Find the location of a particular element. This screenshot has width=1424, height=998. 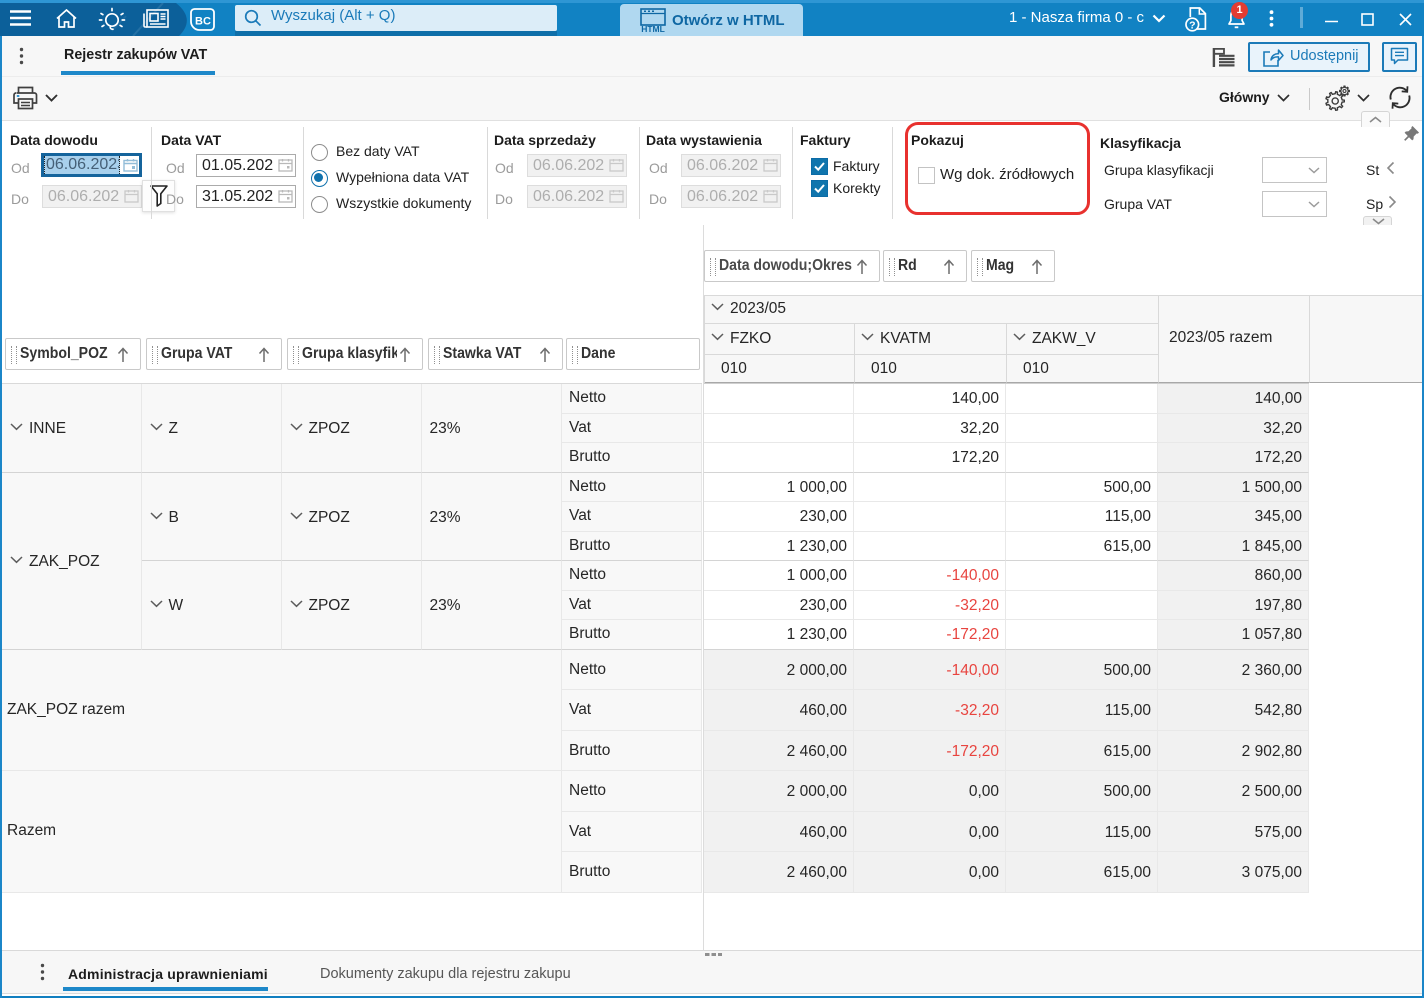

svg-text: HTML is located at coordinates (653, 28).